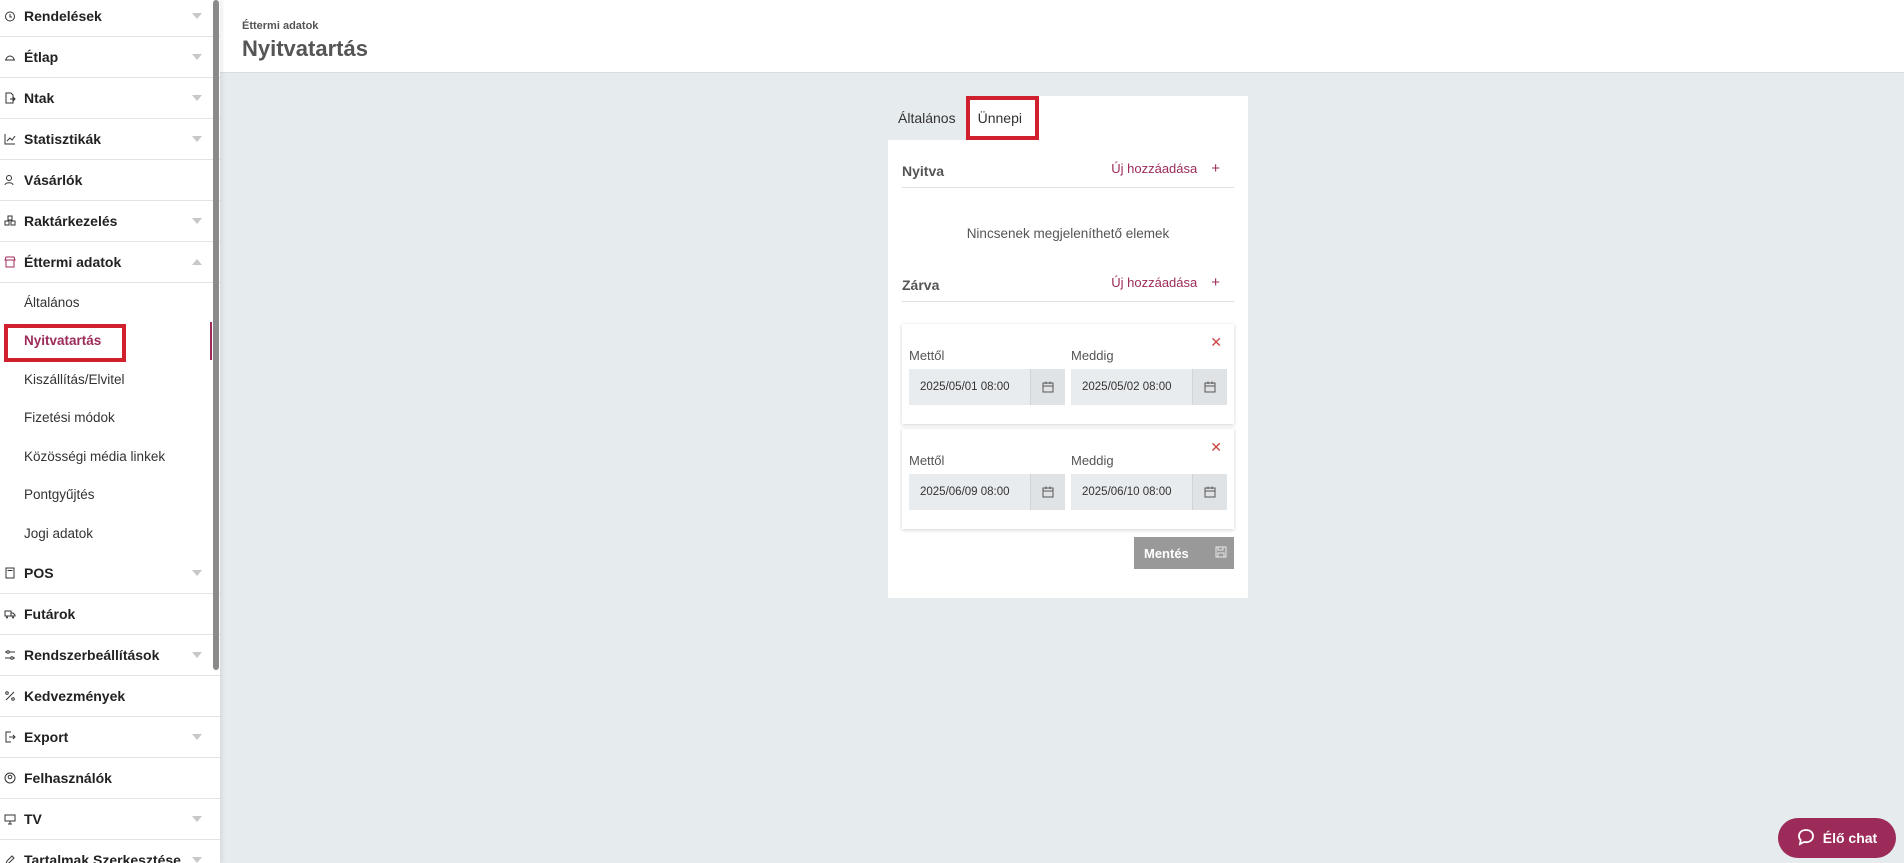 The width and height of the screenshot is (1904, 863). I want to click on floppy-disk-icon, so click(1221, 553).